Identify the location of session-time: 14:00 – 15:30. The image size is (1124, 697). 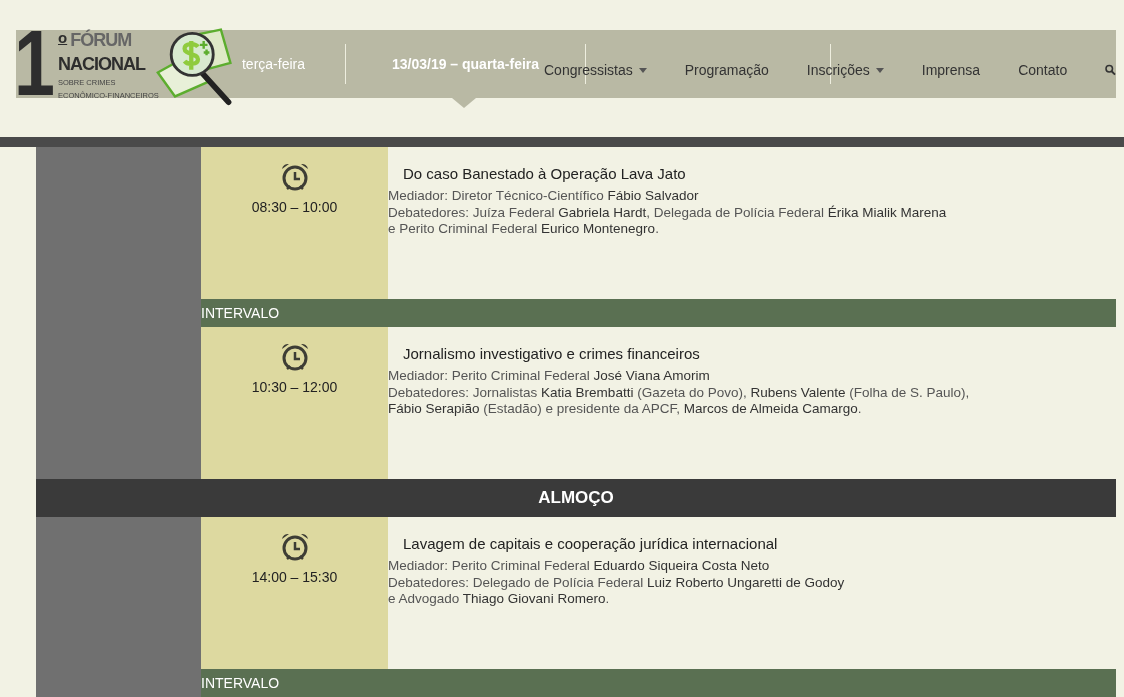
(294, 577).